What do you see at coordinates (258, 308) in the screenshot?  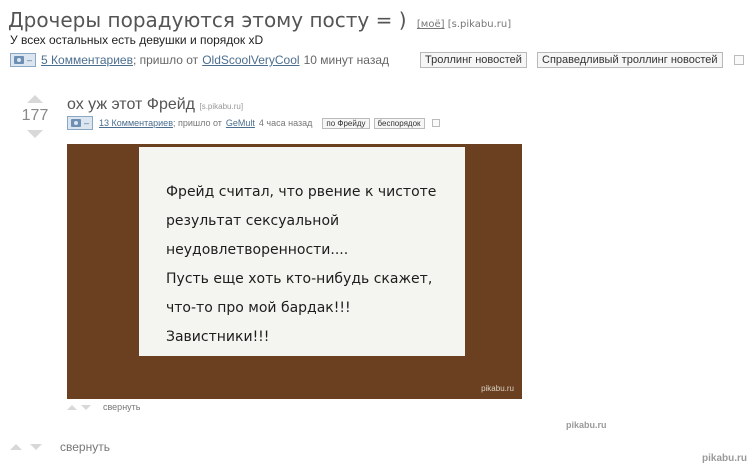 I see `image-text-line: что-то про мой бардак!!!` at bounding box center [258, 308].